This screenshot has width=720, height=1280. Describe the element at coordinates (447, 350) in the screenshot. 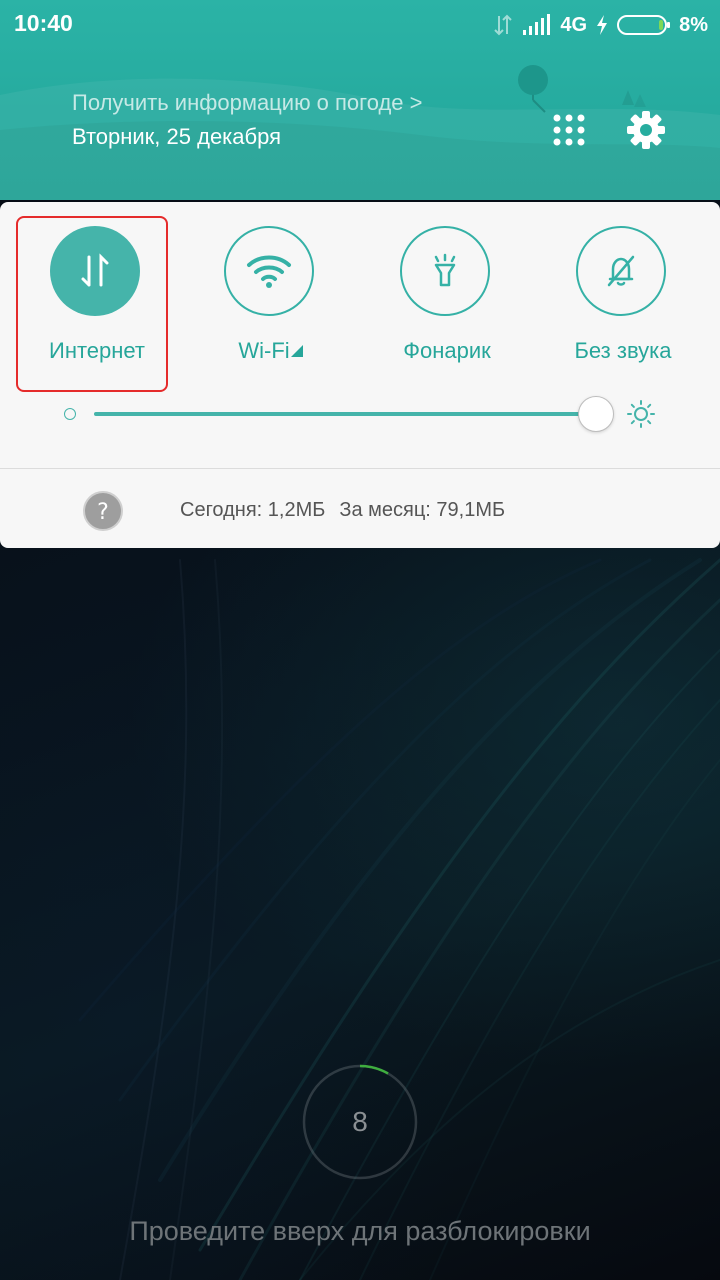

I see `tile-flashlight-label: Фонарик` at that location.